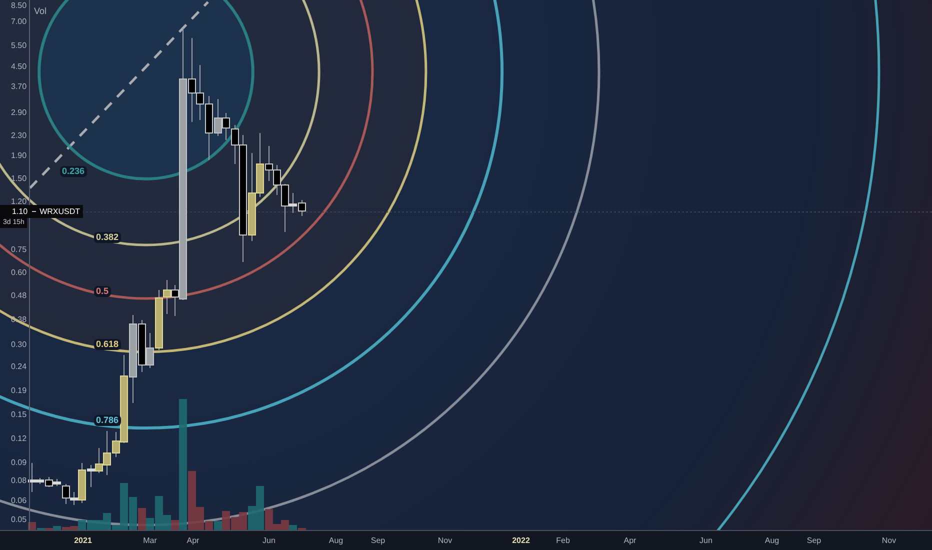  Describe the element at coordinates (19, 179) in the screenshot. I see `price-tick-label: 1.50` at that location.